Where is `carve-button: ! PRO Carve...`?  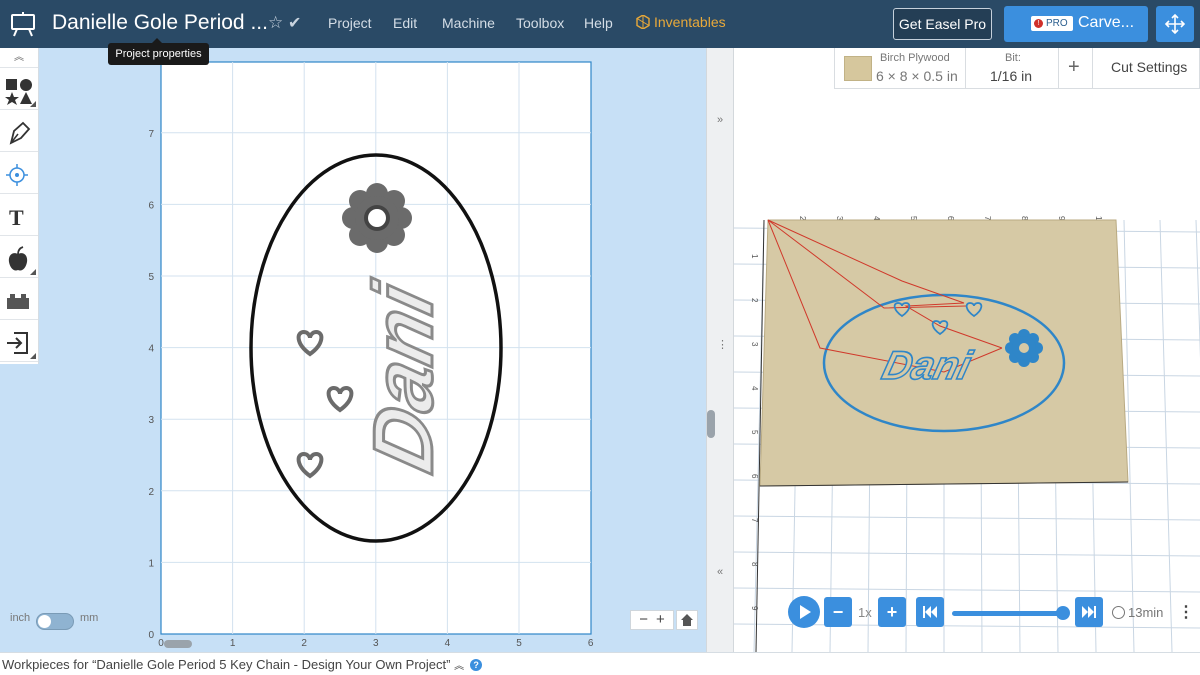
carve-button: ! PRO Carve... is located at coordinates (1076, 24).